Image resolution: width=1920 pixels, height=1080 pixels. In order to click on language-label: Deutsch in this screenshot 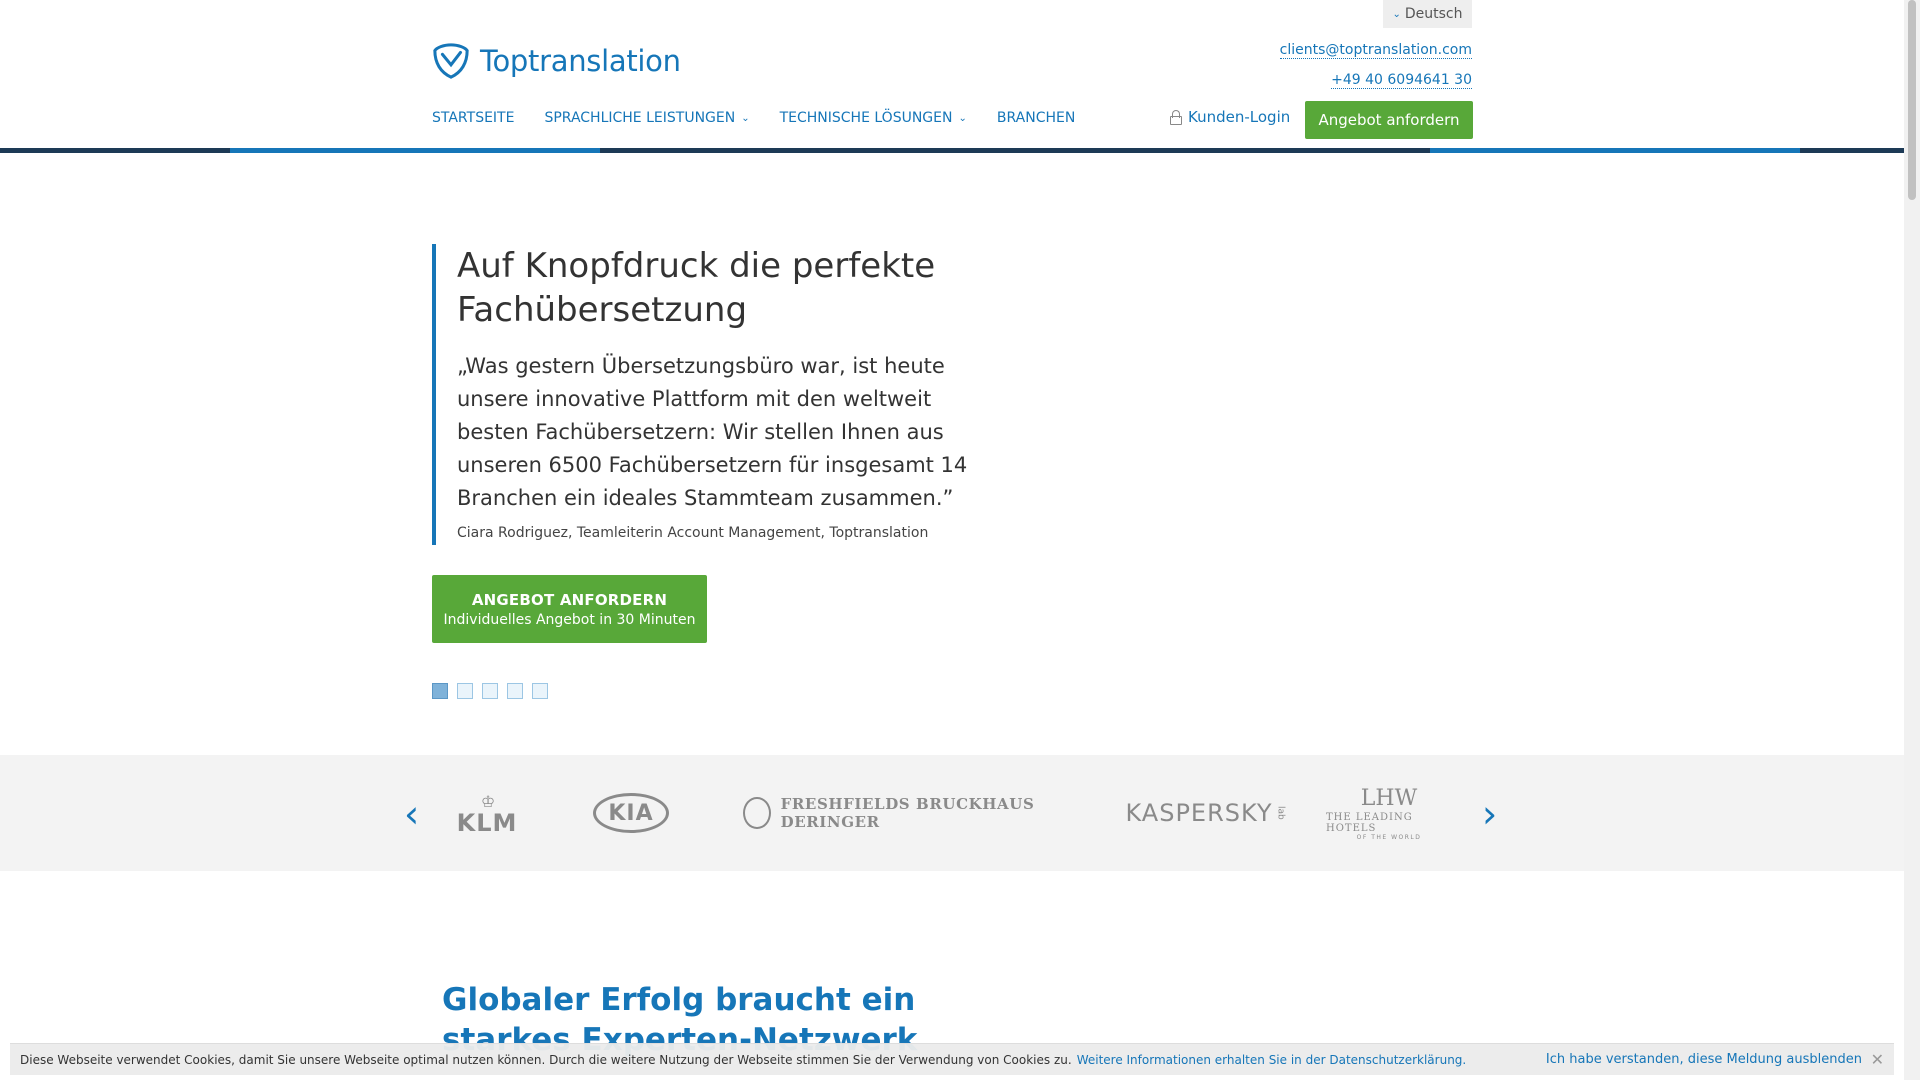, I will do `click(1433, 14)`.